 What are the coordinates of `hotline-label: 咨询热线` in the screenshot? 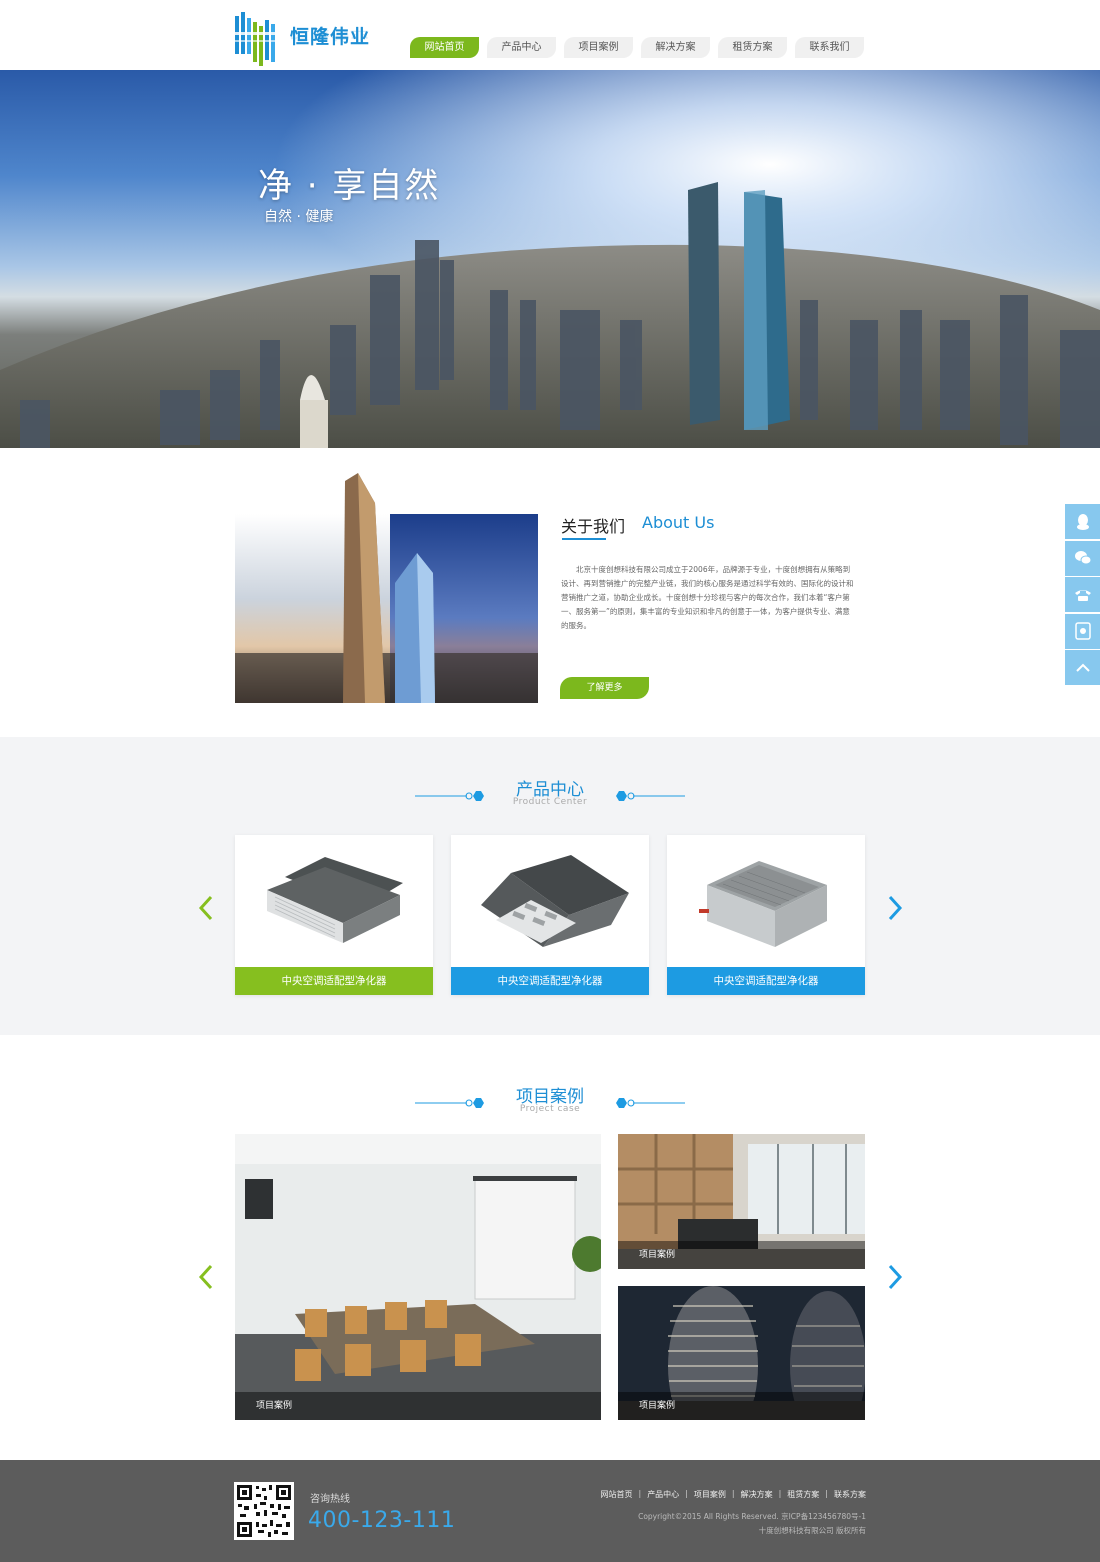 It's located at (330, 1499).